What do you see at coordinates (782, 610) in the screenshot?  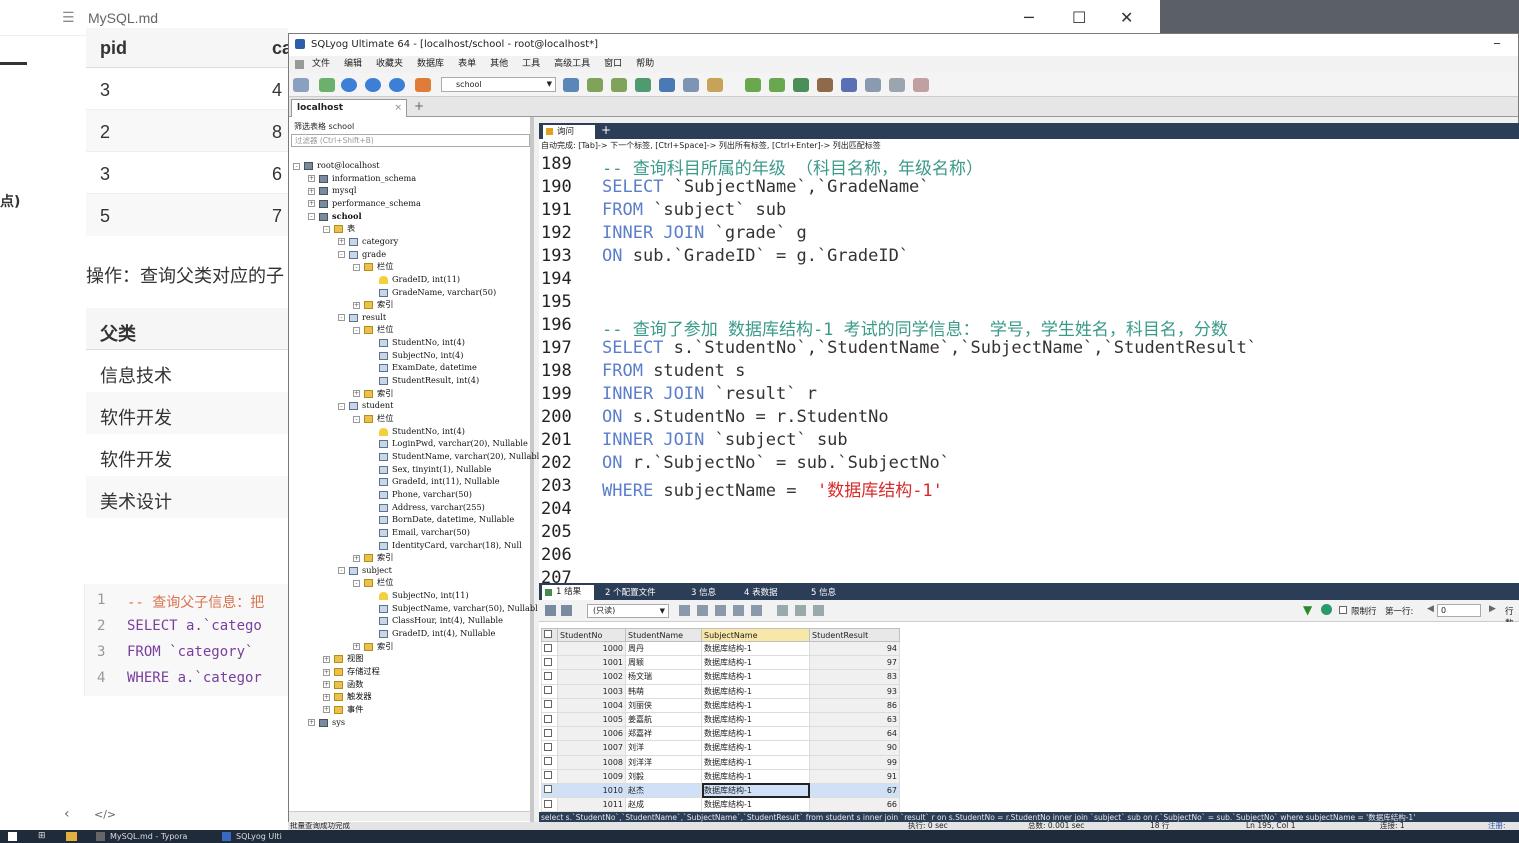 I see `grid-view-icon` at bounding box center [782, 610].